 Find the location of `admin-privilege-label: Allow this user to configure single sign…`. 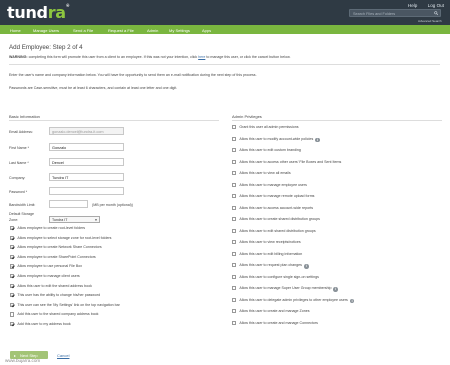

admin-privilege-label: Allow this user to configure single sign… is located at coordinates (279, 276).